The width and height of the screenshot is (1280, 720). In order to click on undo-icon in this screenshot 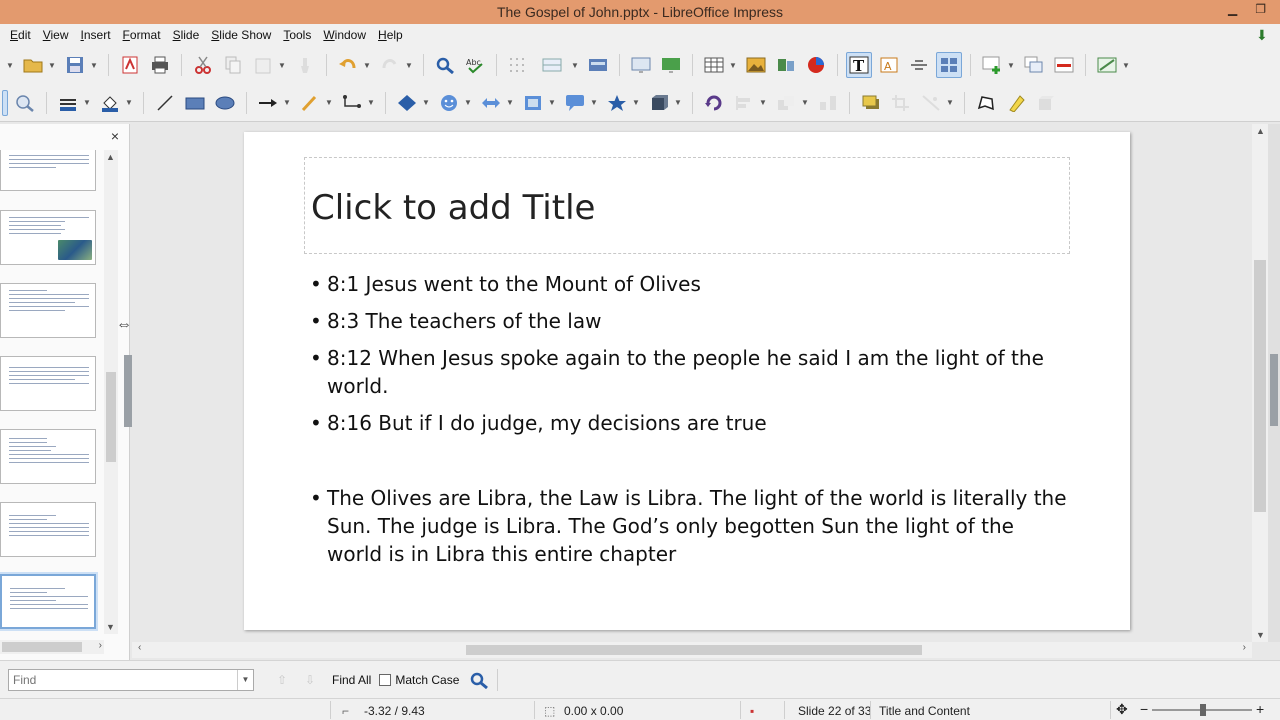, I will do `click(348, 65)`.